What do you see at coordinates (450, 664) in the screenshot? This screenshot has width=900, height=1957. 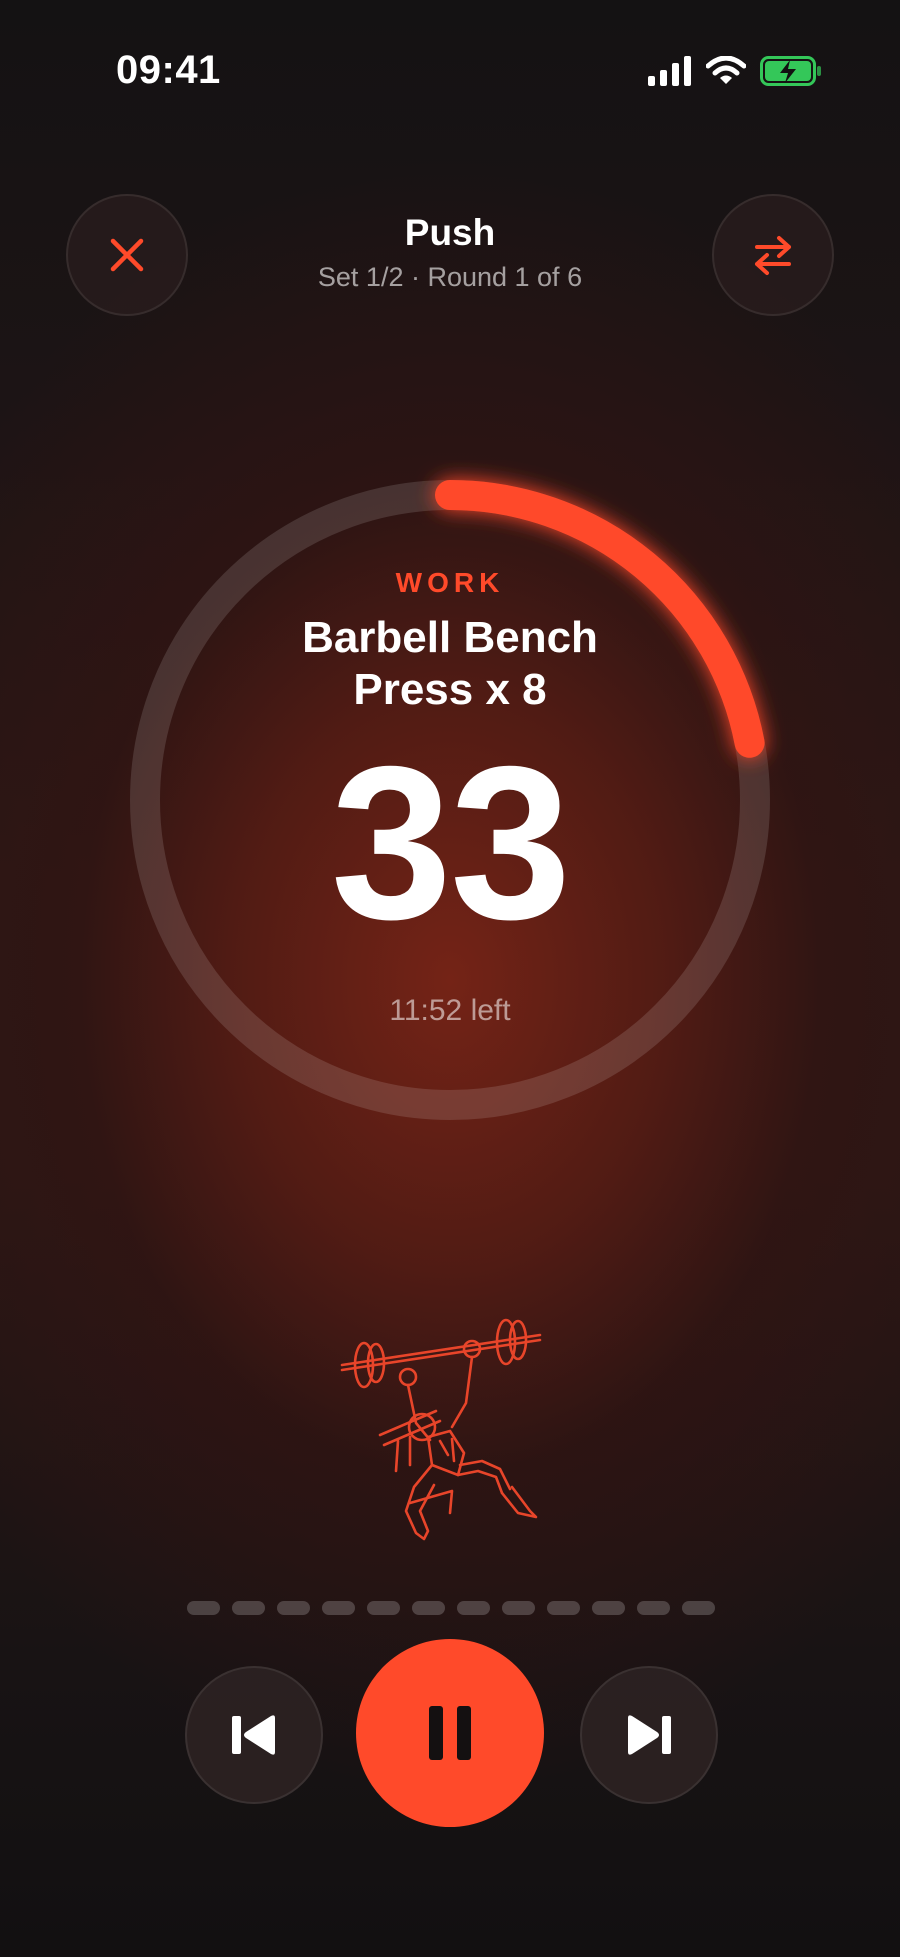 I see `exercise-name: Barbell Bench Press x 8` at bounding box center [450, 664].